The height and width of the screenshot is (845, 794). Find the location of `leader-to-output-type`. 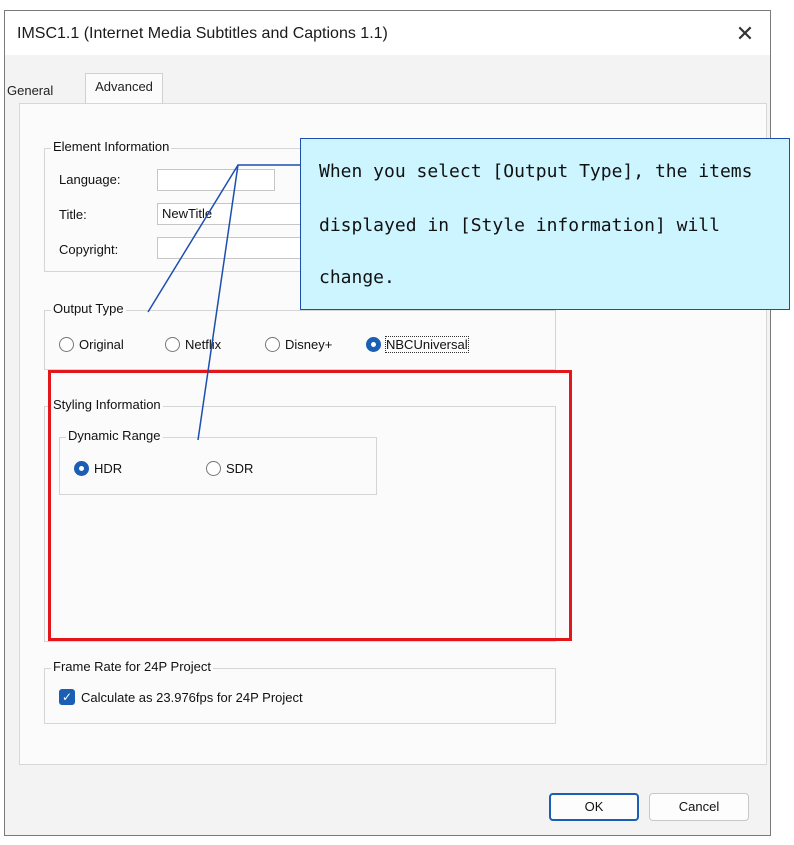

leader-to-output-type is located at coordinates (223, 238).